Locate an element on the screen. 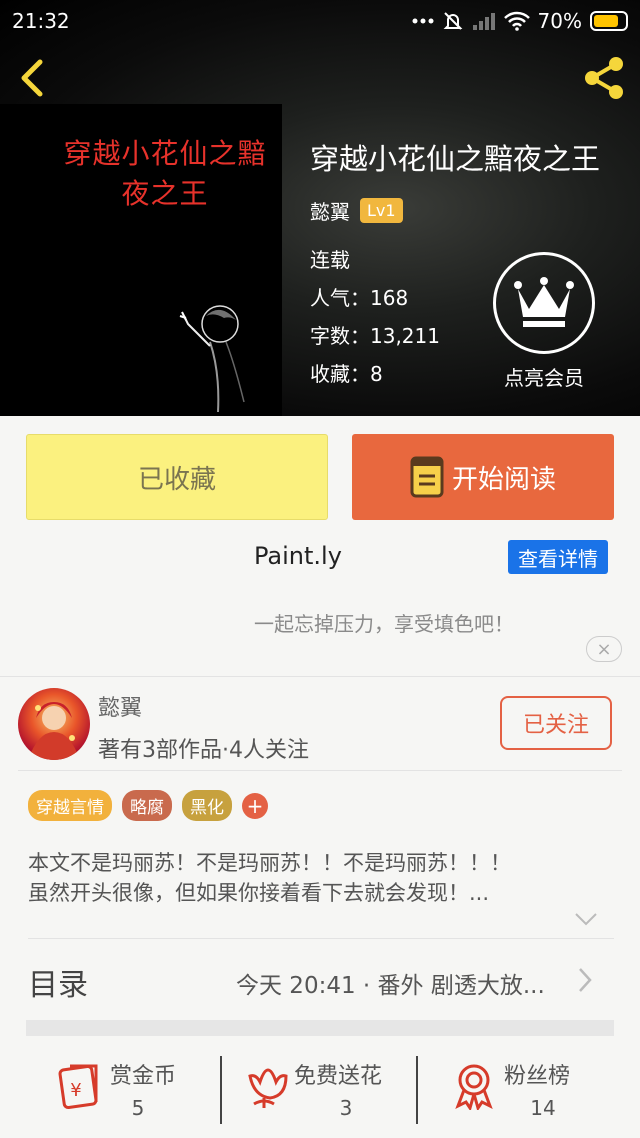  flower-icon is located at coordinates (268, 1088).